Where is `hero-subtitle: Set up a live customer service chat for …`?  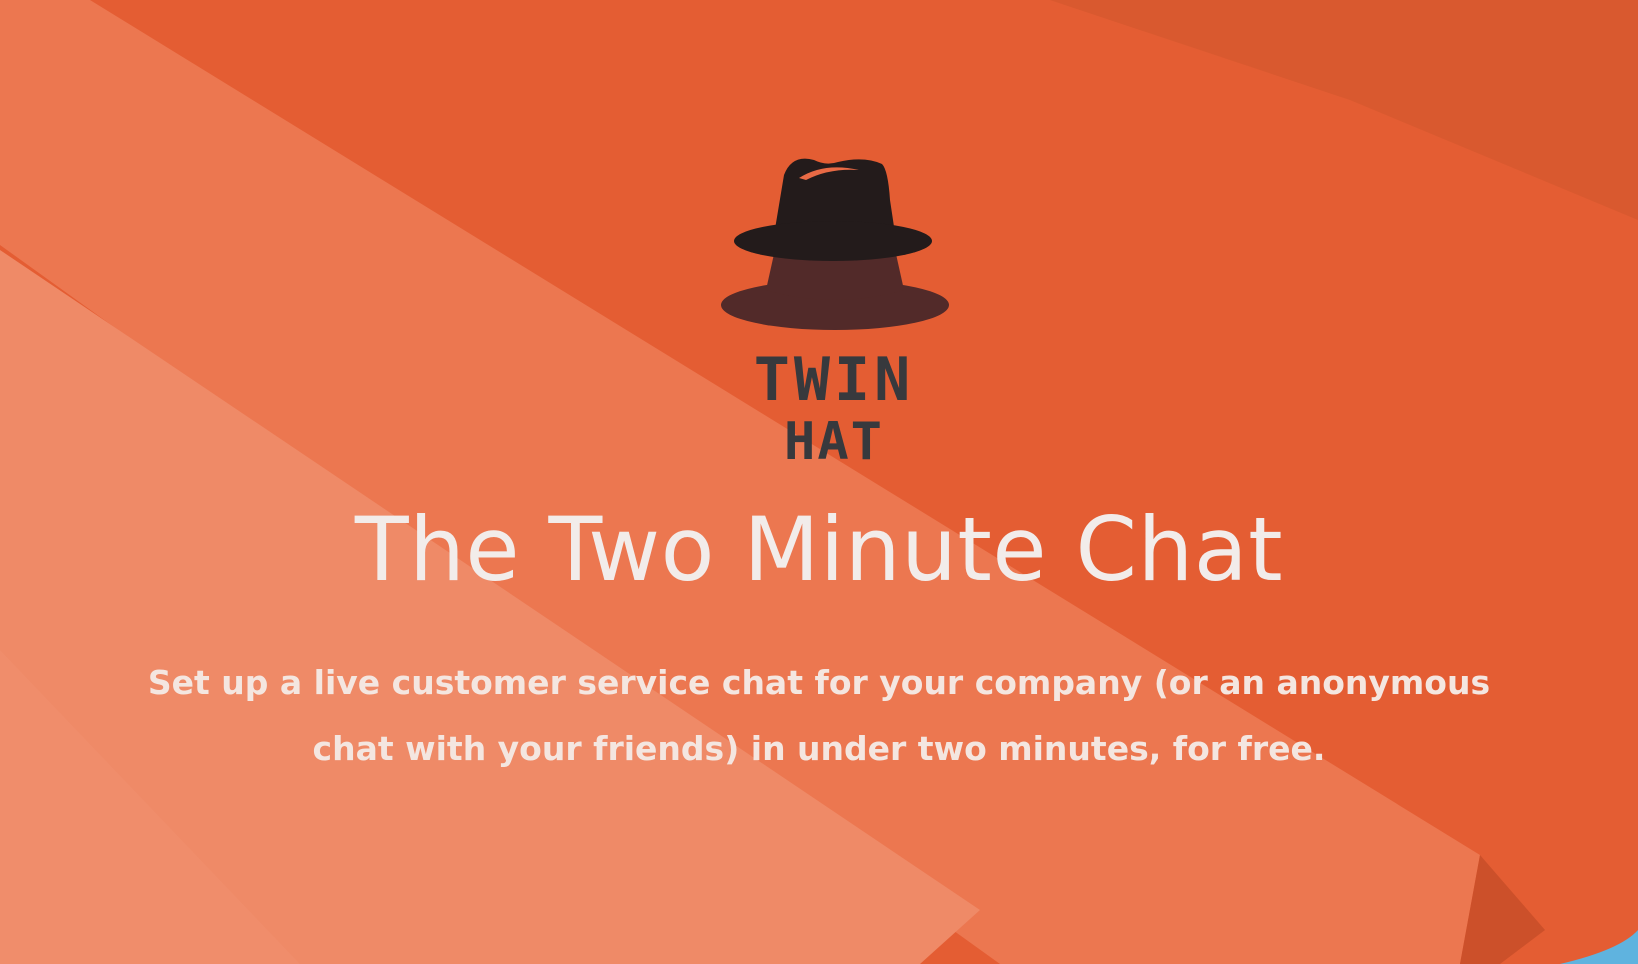
hero-subtitle: Set up a live customer service chat for … is located at coordinates (819, 715).